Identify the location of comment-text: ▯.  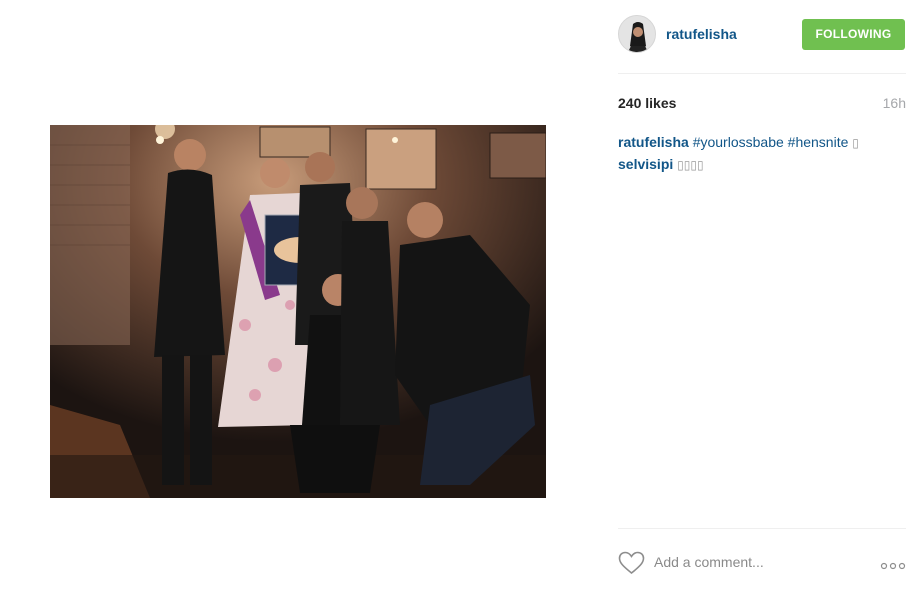
(855, 143).